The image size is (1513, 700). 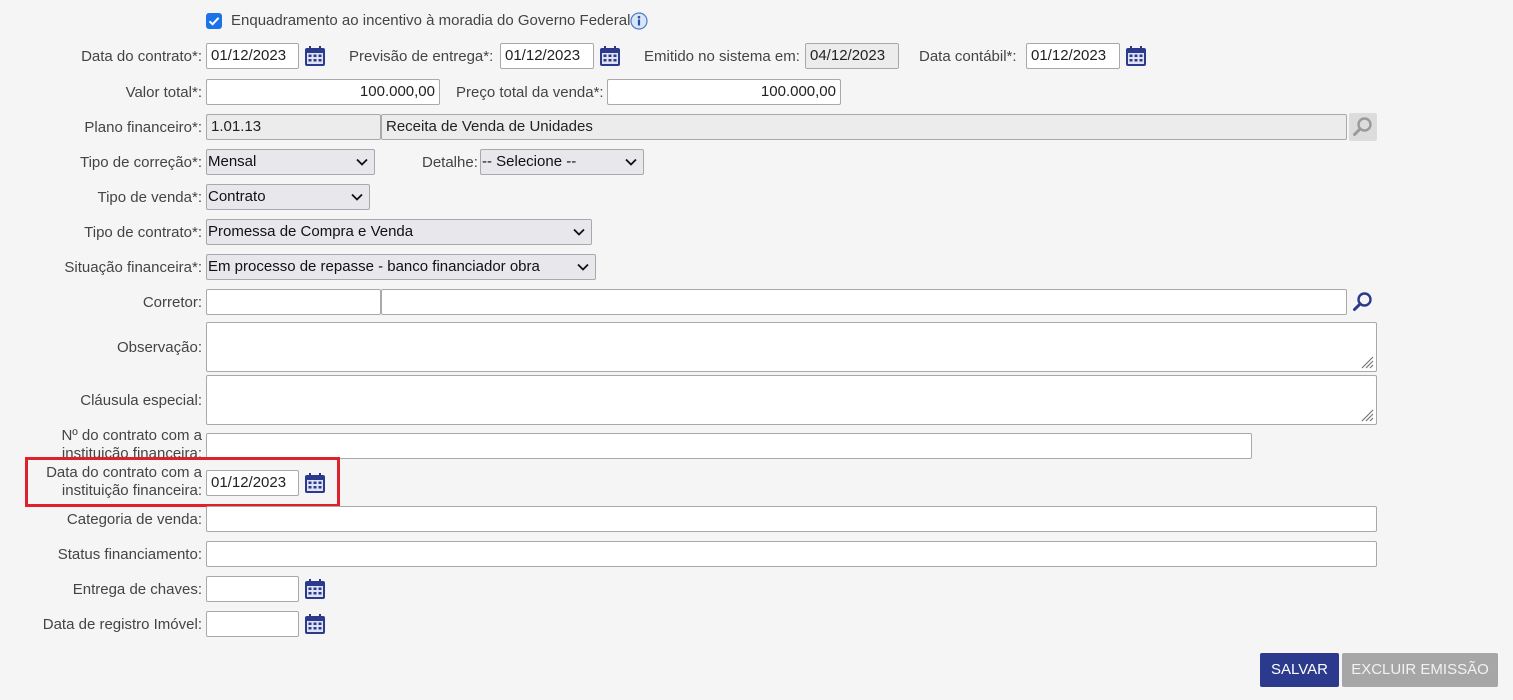 What do you see at coordinates (232, 161) in the screenshot?
I see `tipo-correcao-value: Mensal` at bounding box center [232, 161].